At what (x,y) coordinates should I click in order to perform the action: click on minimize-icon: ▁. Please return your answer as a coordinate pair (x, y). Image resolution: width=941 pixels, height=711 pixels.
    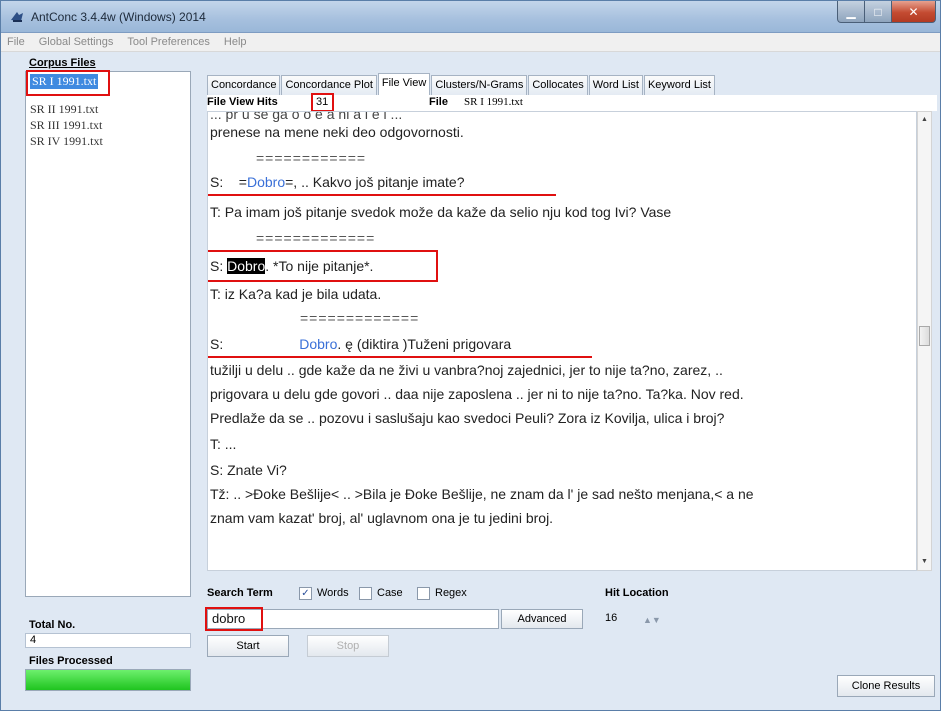
    Looking at the image, I should click on (851, 11).